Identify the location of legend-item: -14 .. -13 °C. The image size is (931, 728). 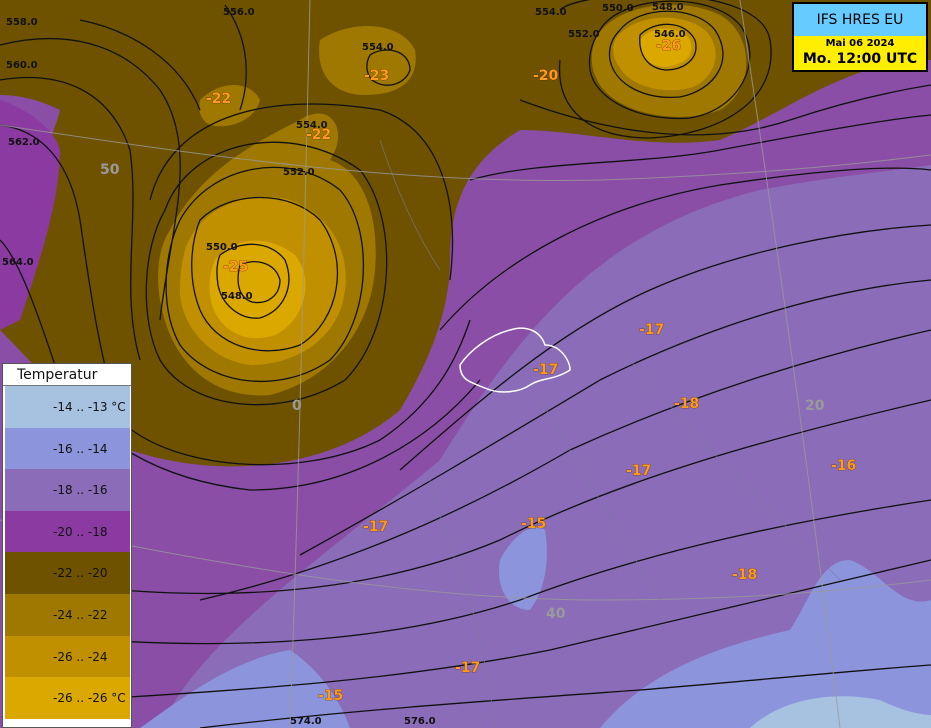
(67, 407).